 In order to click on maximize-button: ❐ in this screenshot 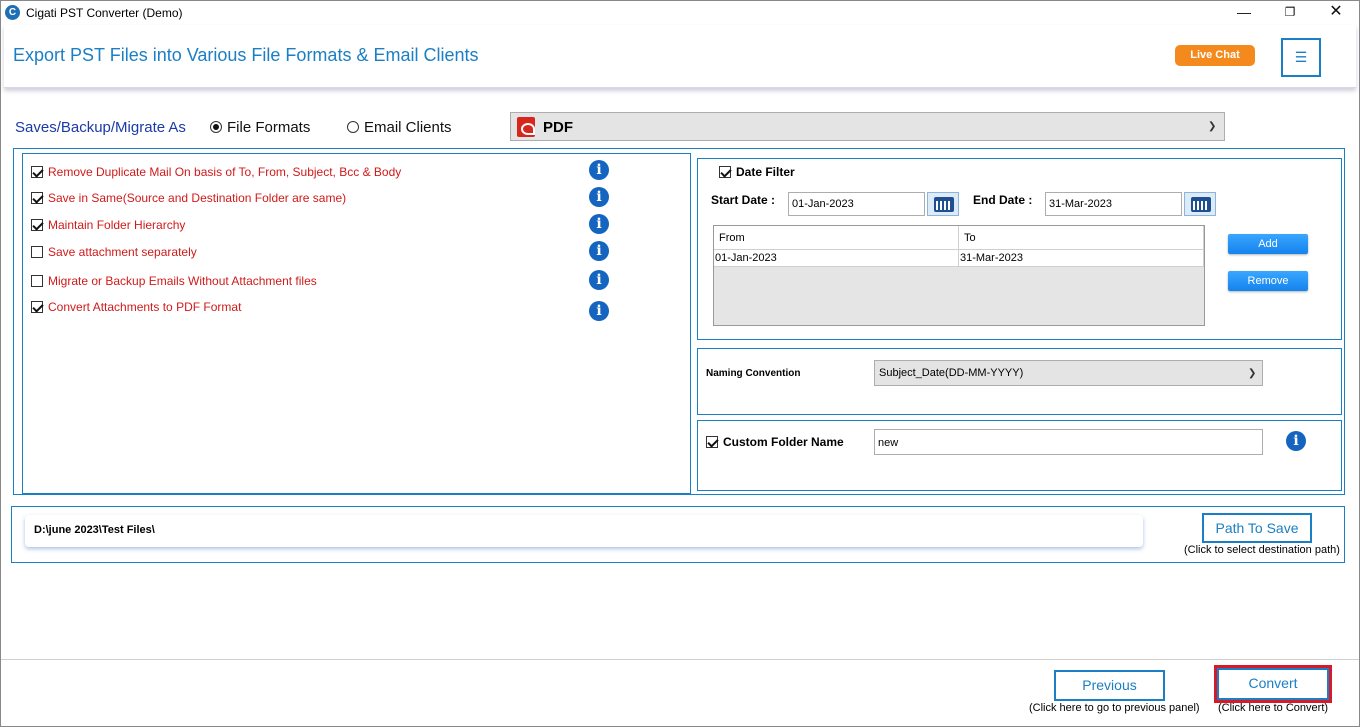, I will do `click(1290, 13)`.